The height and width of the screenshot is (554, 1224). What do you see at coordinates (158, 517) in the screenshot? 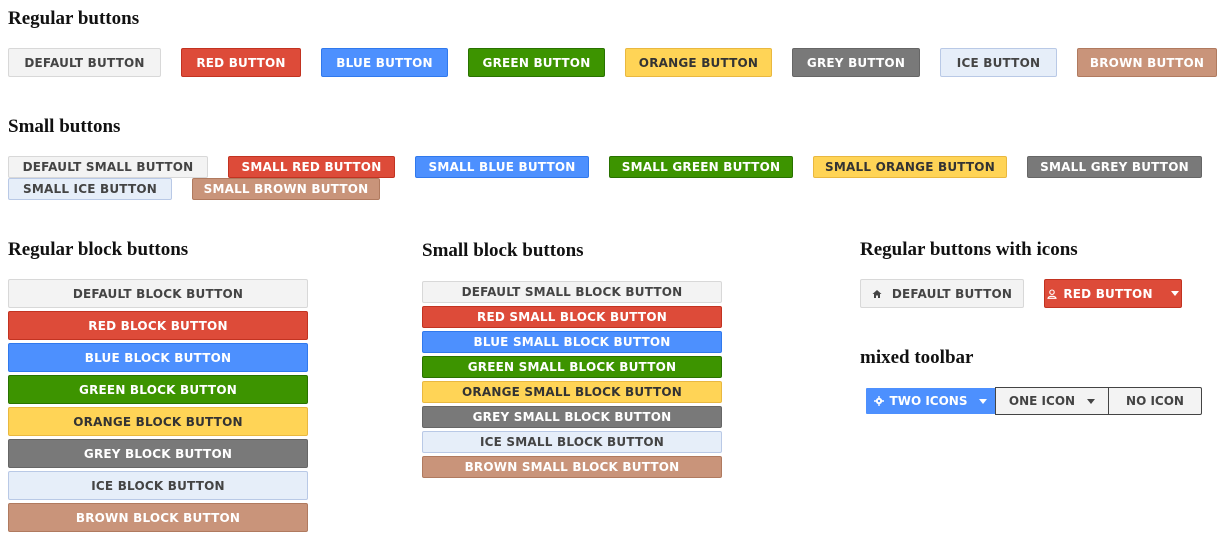
I see `brown-block-button: BROWN BLOCK BUTTON` at bounding box center [158, 517].